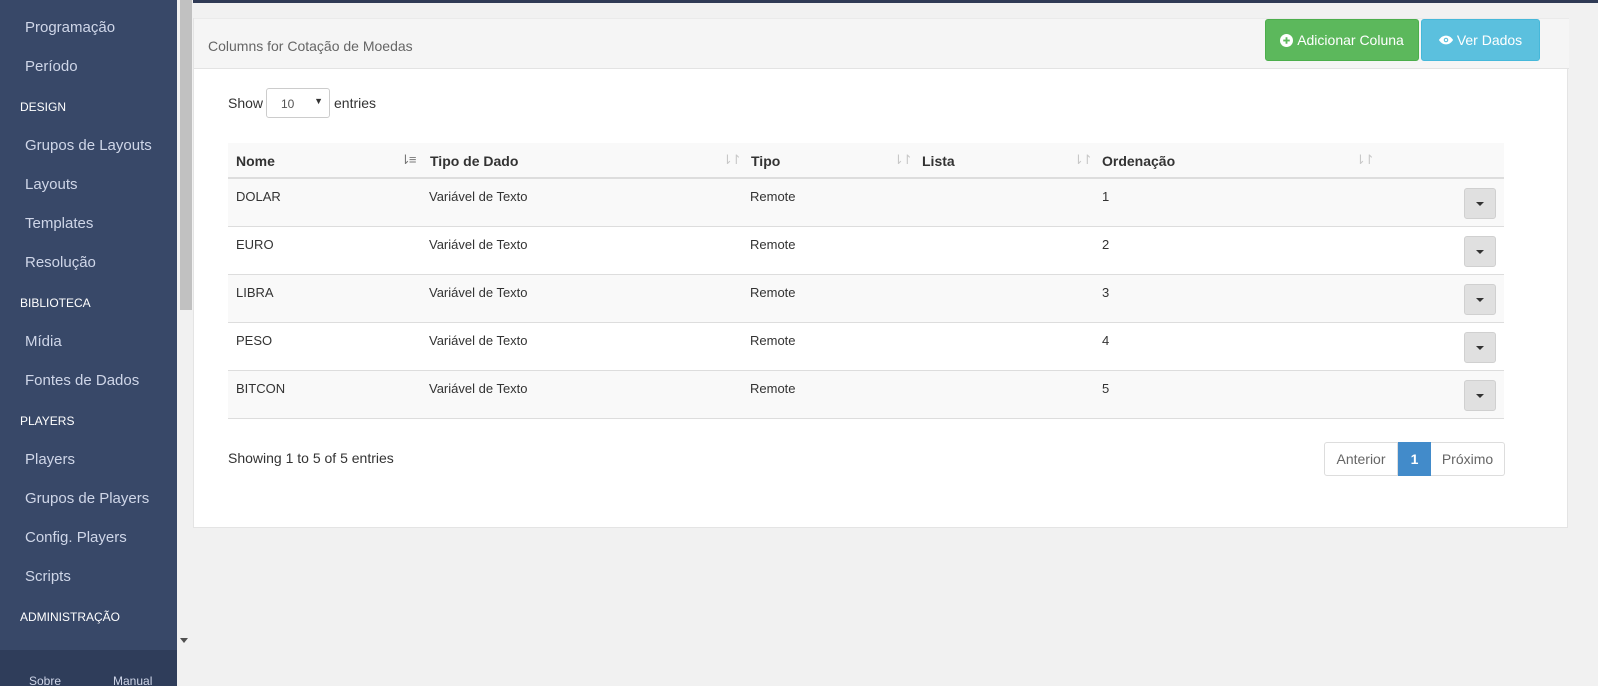  Describe the element at coordinates (288, 104) in the screenshot. I see `entries-select-value: 10` at that location.